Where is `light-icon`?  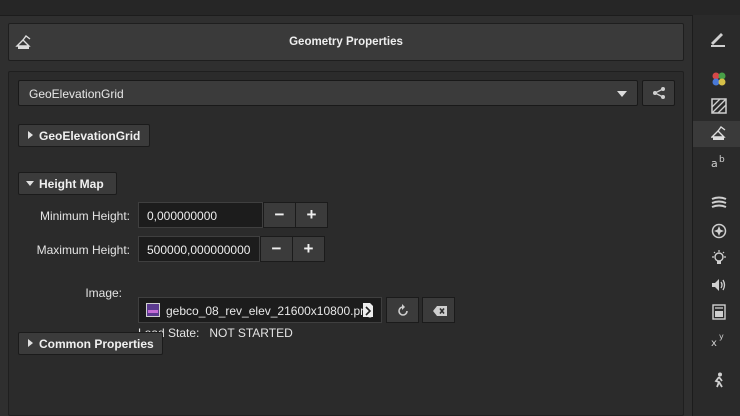
light-icon is located at coordinates (719, 257).